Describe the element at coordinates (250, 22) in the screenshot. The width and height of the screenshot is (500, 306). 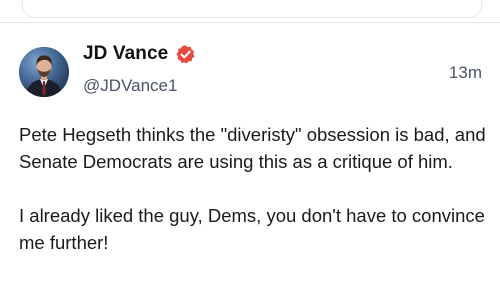
I see `post-divider` at that location.